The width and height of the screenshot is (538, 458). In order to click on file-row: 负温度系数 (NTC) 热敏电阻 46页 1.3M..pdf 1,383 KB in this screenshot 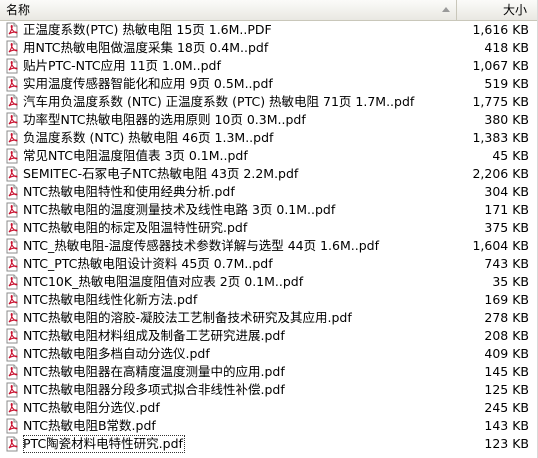, I will do `click(268, 138)`.